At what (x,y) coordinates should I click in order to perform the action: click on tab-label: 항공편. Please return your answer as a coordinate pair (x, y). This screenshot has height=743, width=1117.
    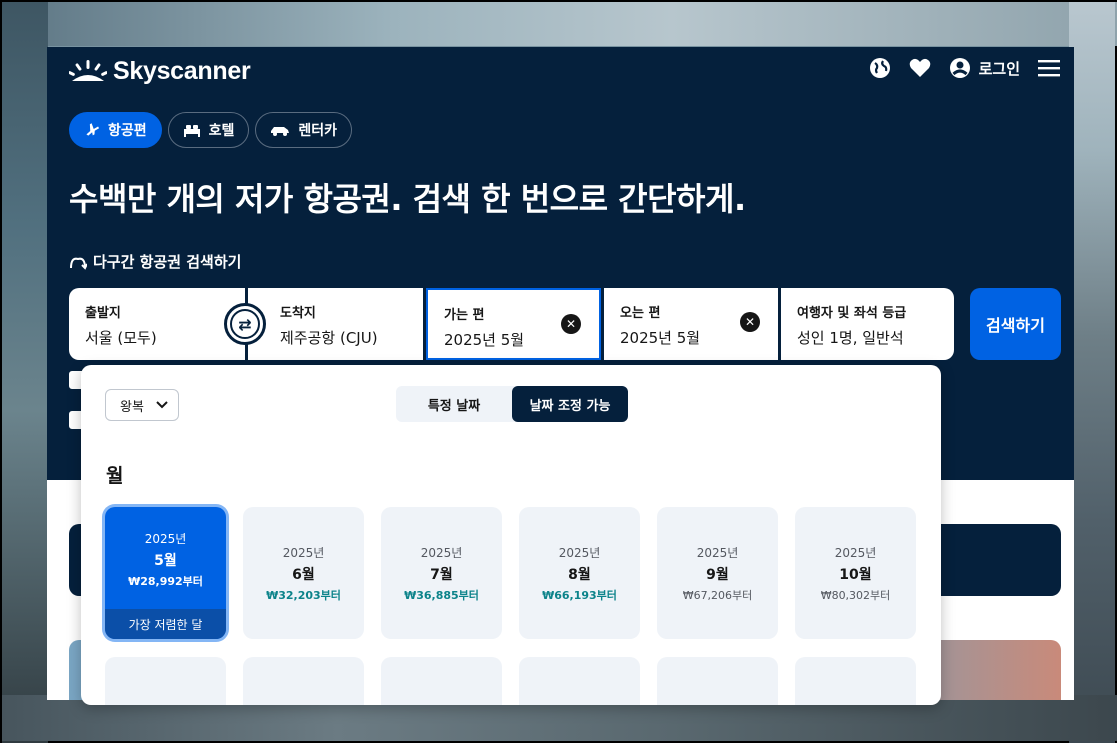
    Looking at the image, I should click on (127, 131).